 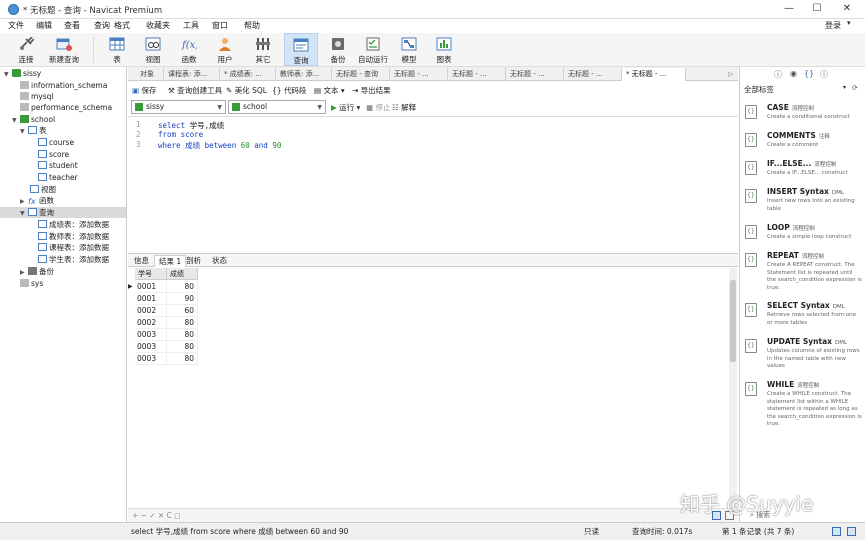 What do you see at coordinates (847, 9) in the screenshot?
I see `close-button: ✕` at bounding box center [847, 9].